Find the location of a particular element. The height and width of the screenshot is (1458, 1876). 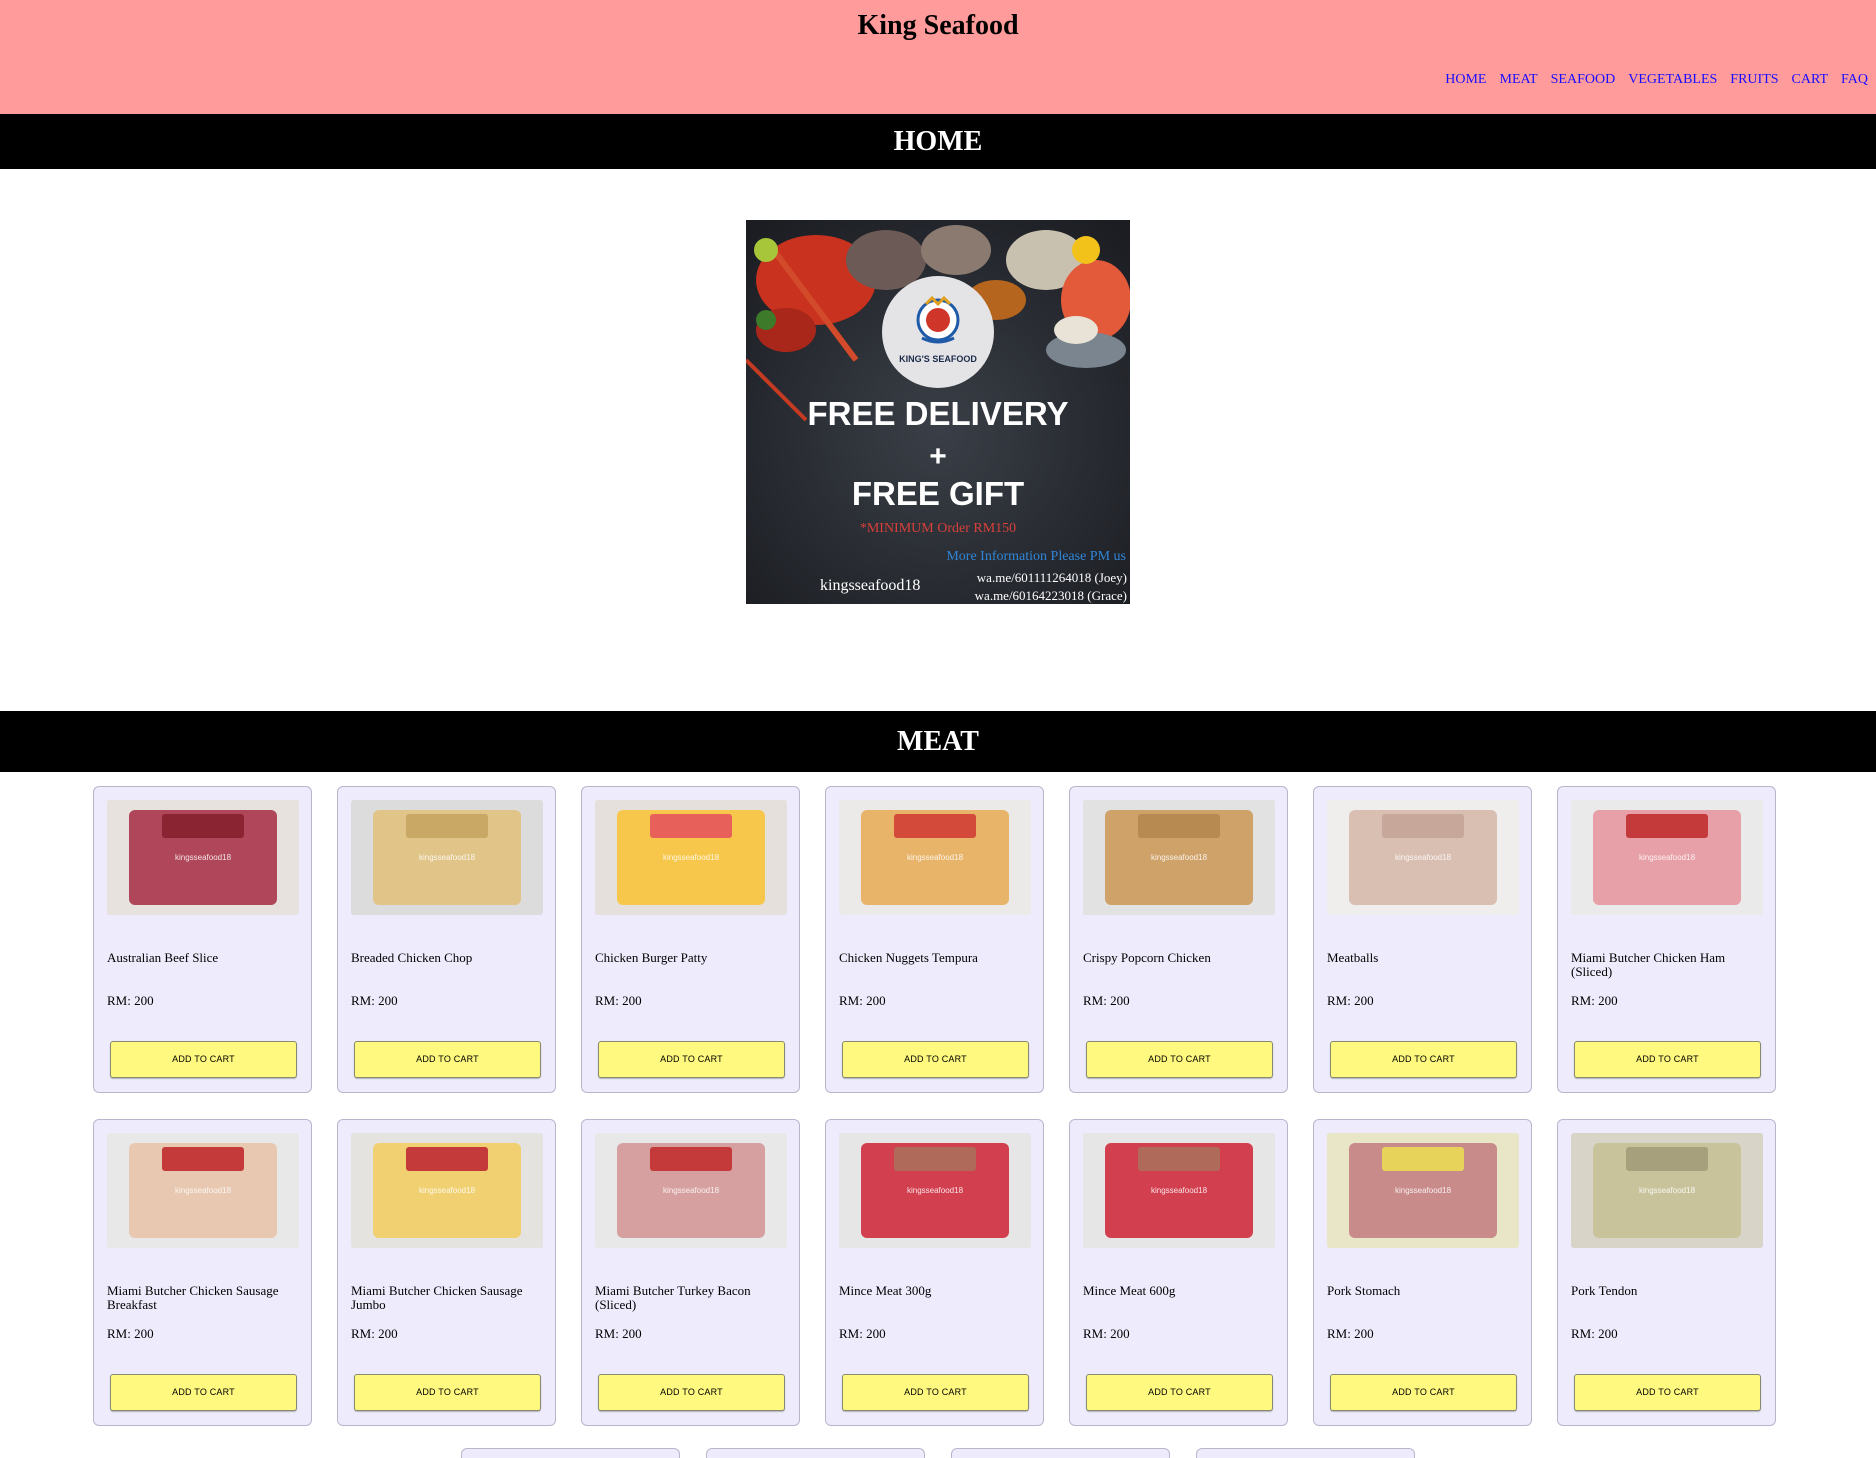

banner-min-order: *MINIMUM Order RM150 is located at coordinates (938, 528).